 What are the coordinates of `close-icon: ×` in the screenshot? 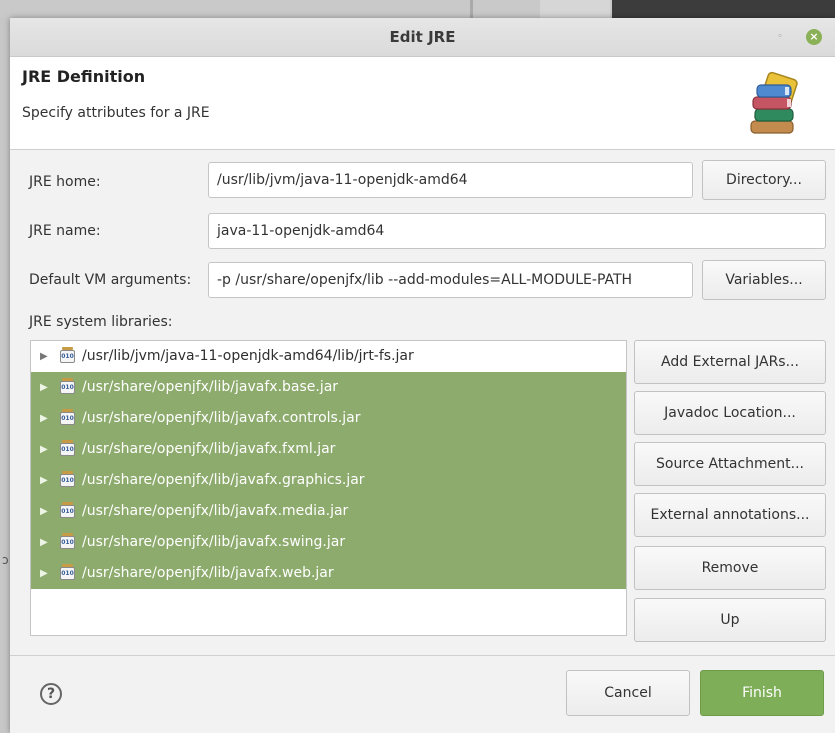 It's located at (814, 37).